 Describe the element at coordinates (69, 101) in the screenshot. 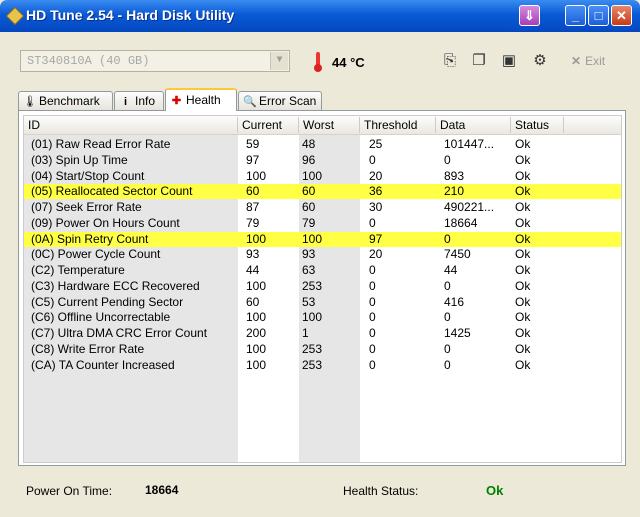

I see `tab-label: Benchmark` at that location.